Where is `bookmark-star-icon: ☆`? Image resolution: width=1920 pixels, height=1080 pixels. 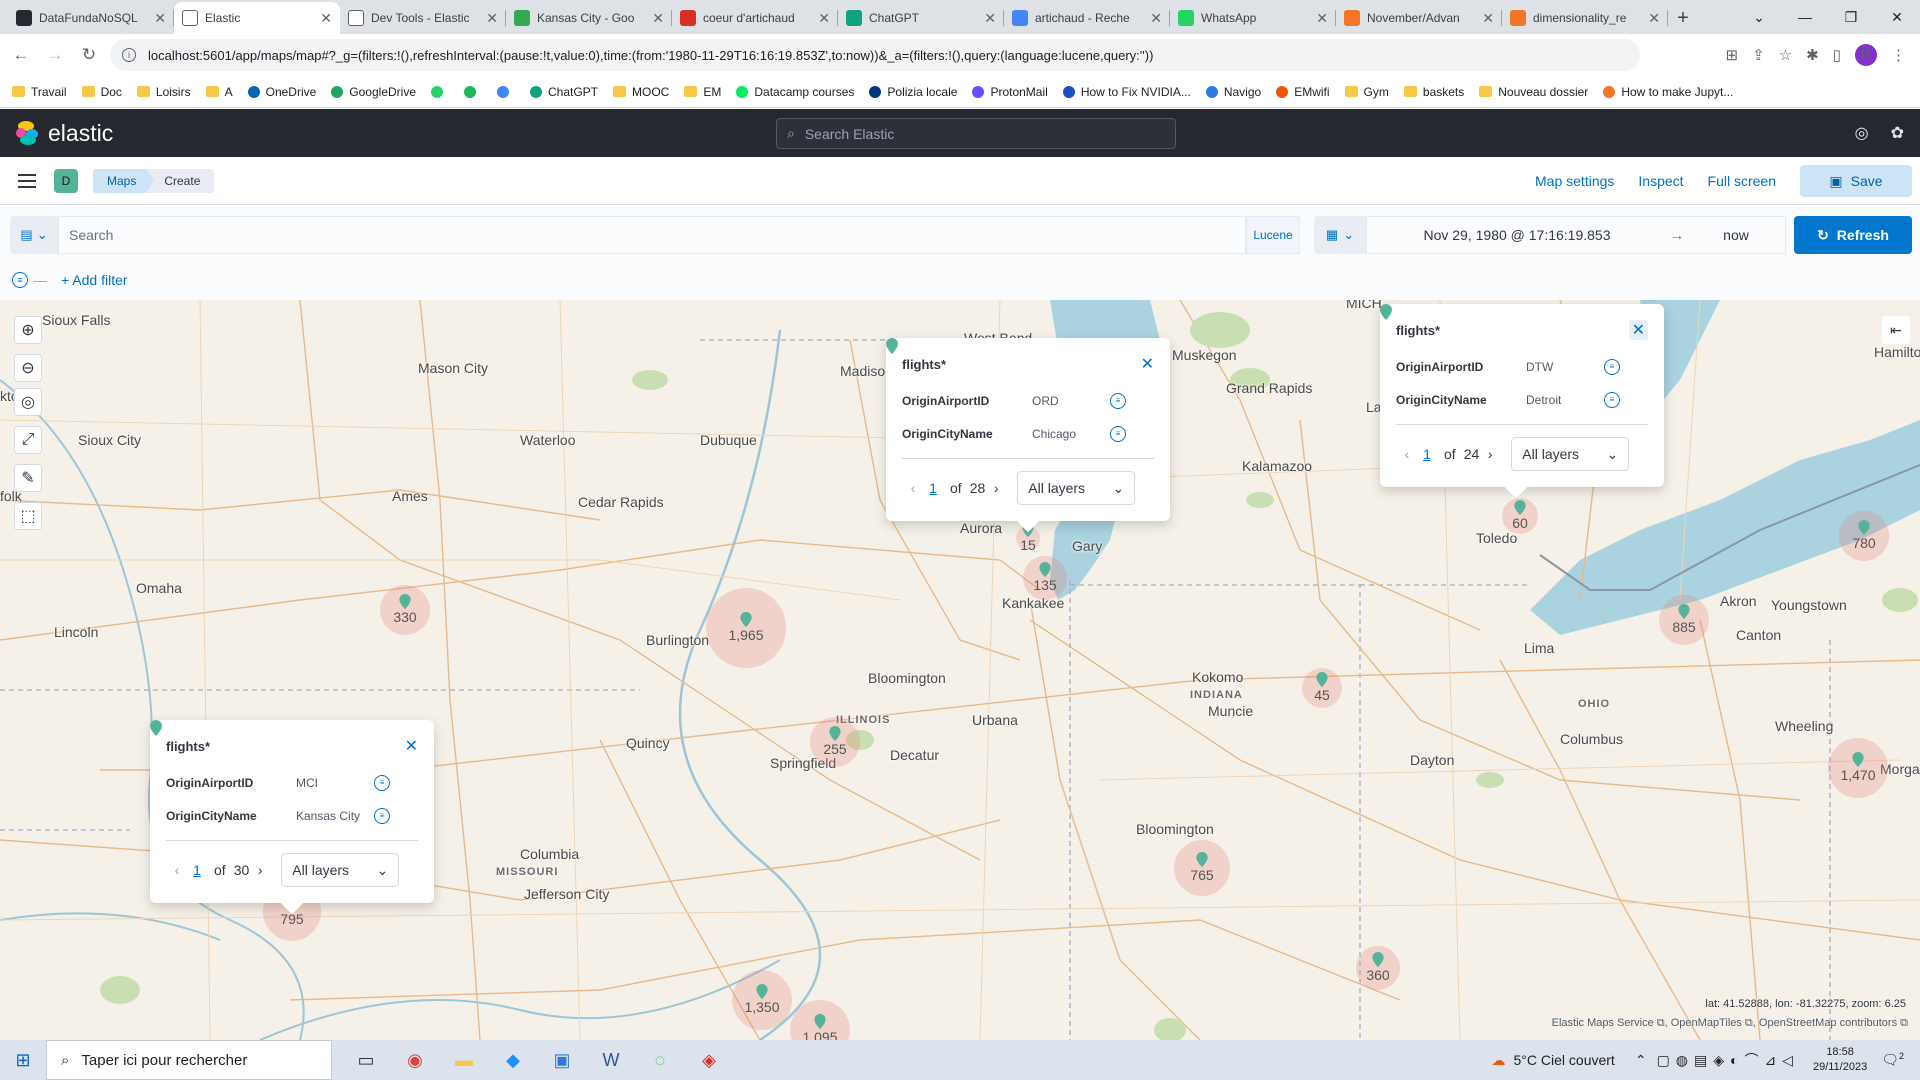
bookmark-star-icon: ☆ is located at coordinates (1785, 55).